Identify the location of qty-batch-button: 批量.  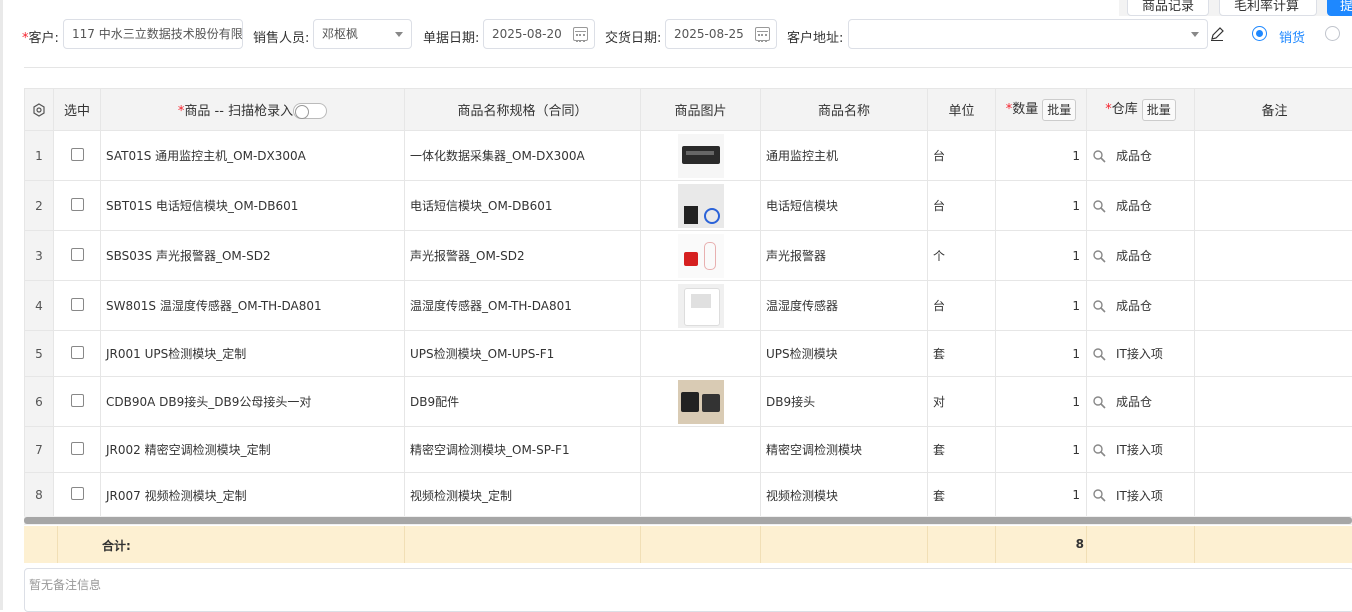
(1059, 110).